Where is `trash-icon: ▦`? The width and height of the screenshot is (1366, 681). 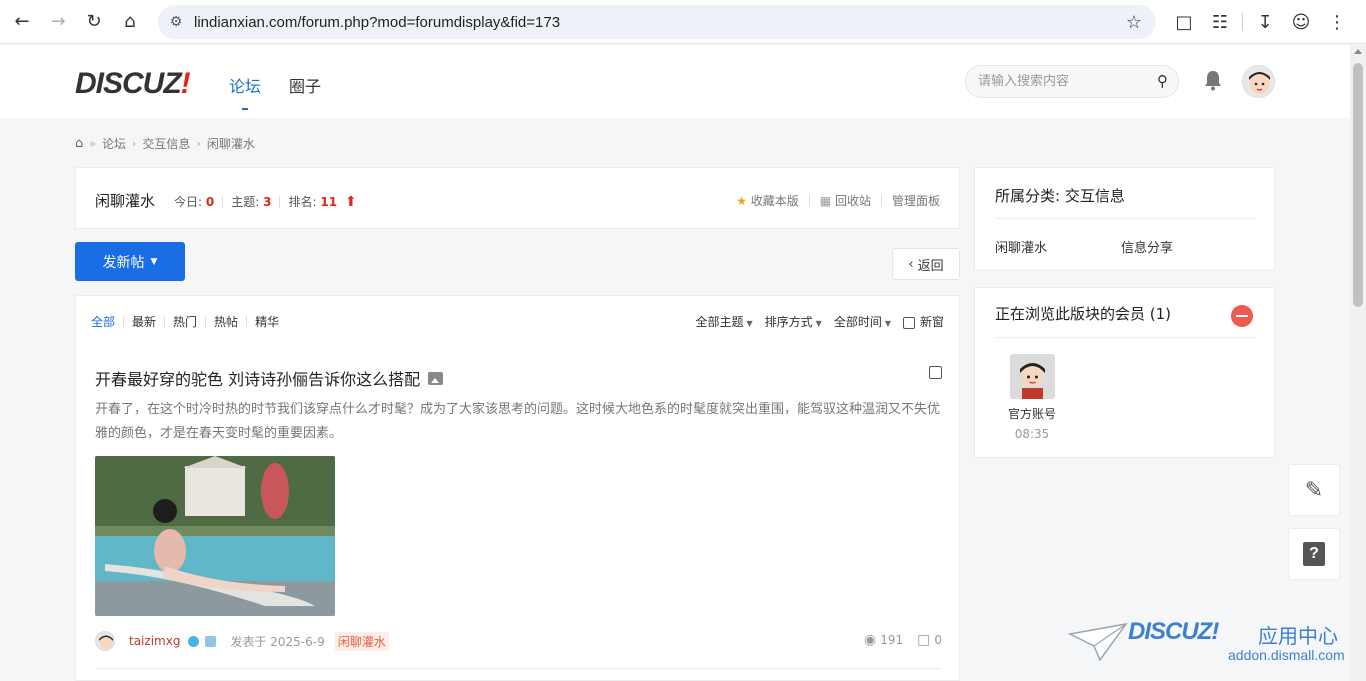
trash-icon: ▦ is located at coordinates (825, 201).